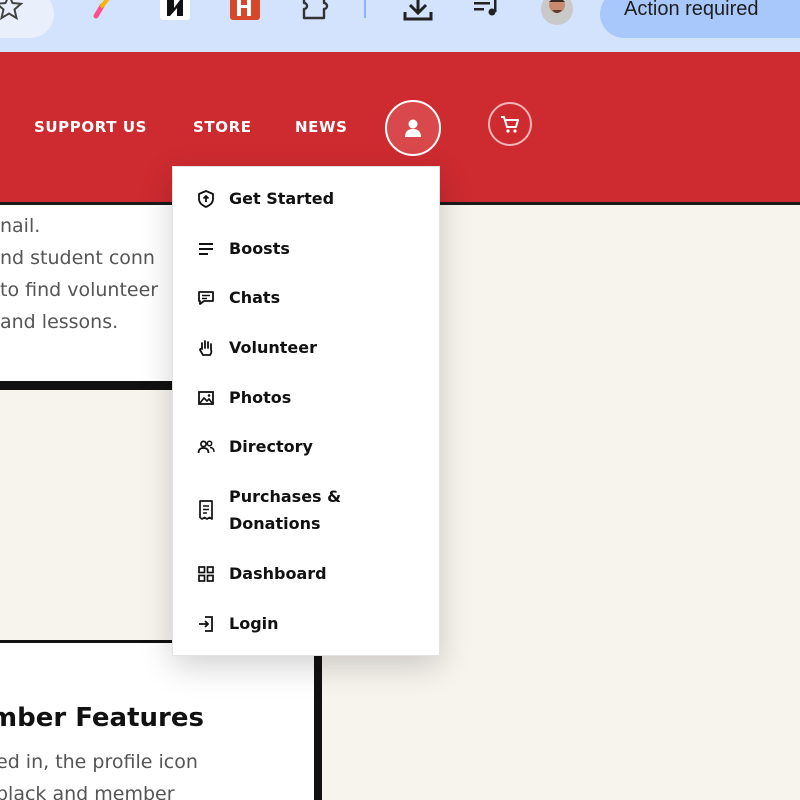  I want to click on intro-line: to find volunteer, so click(79, 290).